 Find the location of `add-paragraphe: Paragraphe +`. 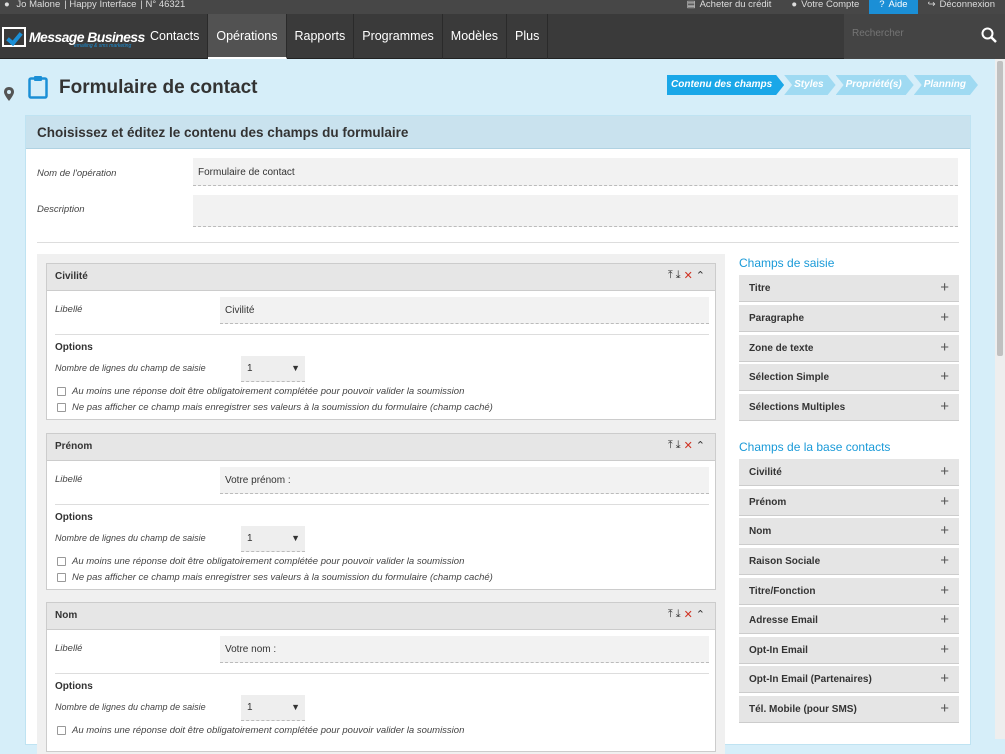

add-paragraphe: Paragraphe + is located at coordinates (849, 318).